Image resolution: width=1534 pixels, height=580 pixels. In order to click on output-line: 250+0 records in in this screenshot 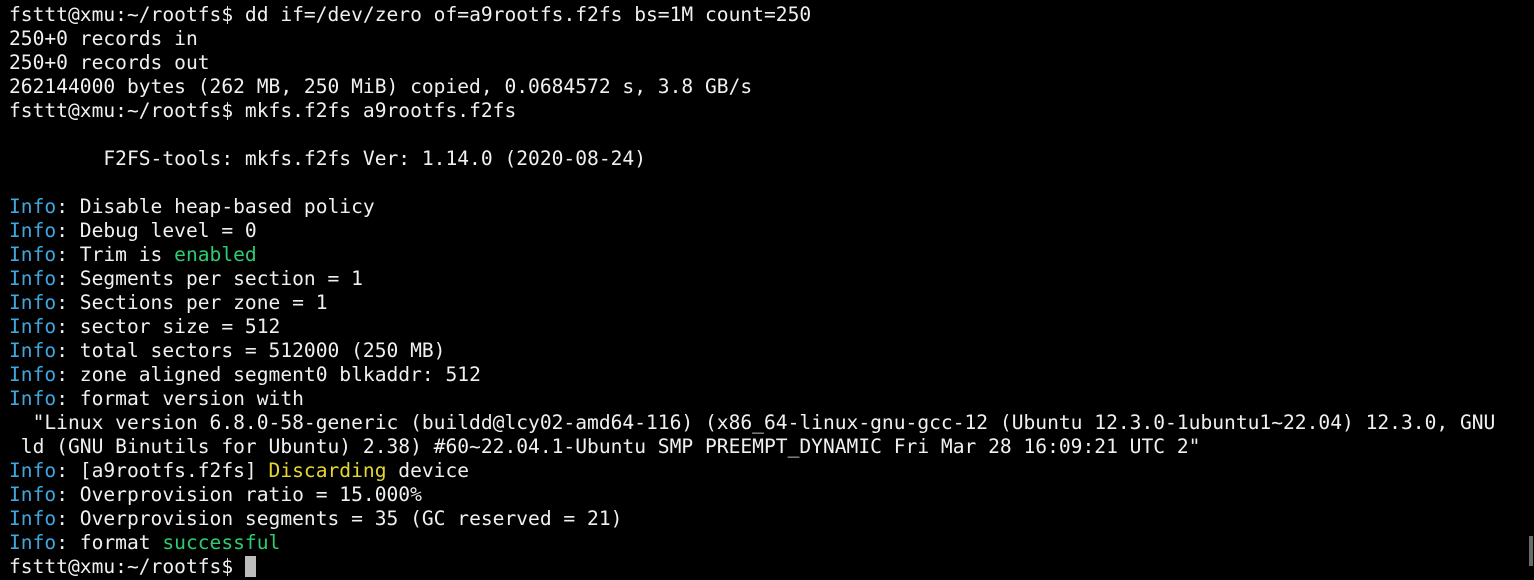, I will do `click(103, 38)`.